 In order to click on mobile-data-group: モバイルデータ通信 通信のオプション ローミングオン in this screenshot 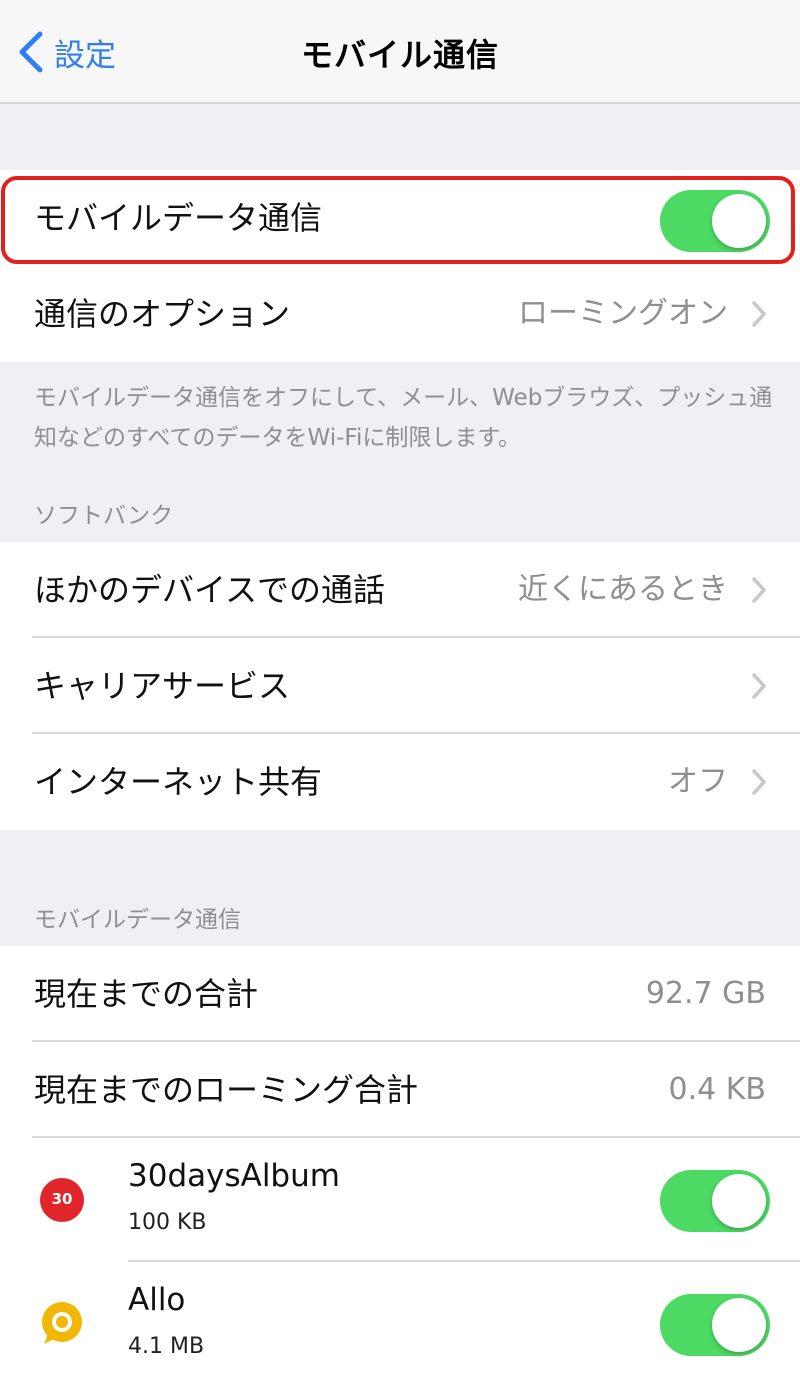, I will do `click(400, 266)`.